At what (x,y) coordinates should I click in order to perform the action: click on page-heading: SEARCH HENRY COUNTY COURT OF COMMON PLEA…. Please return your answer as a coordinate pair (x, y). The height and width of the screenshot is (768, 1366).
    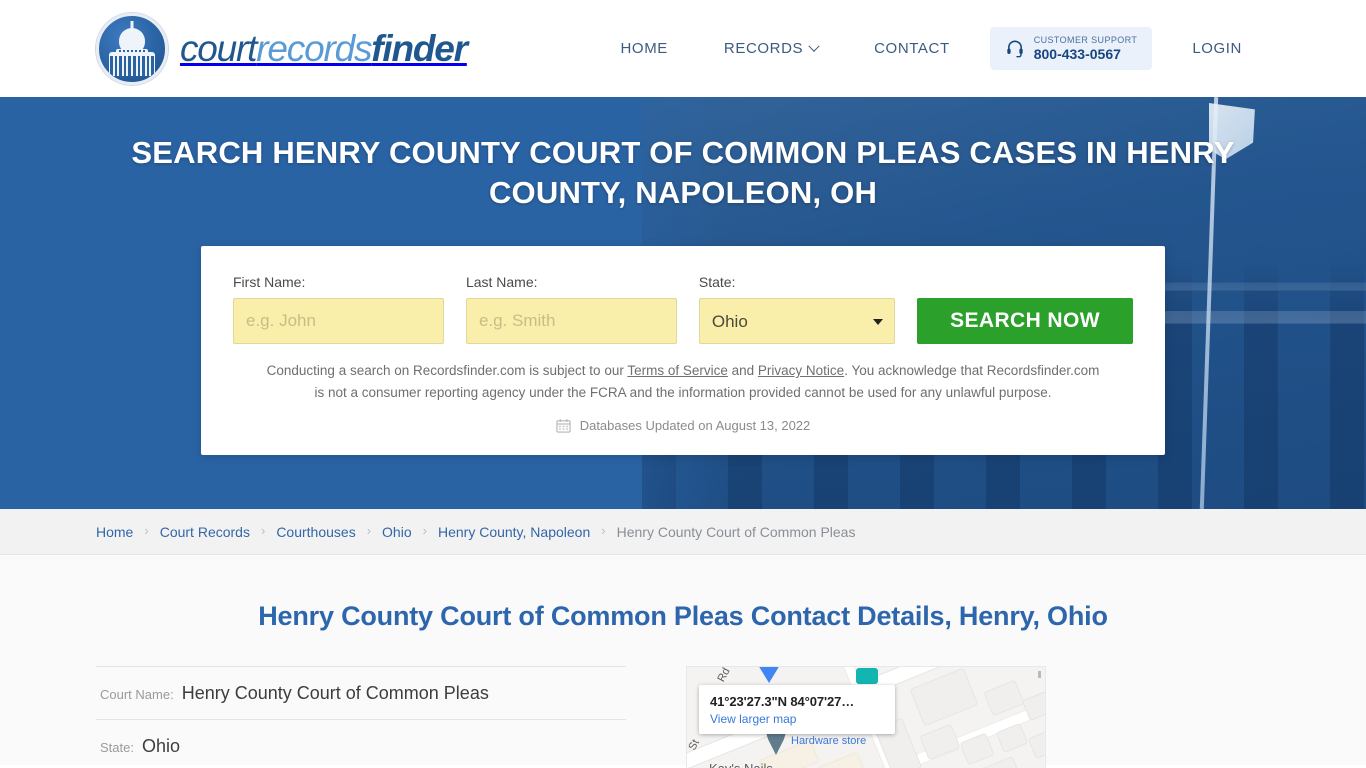
    Looking at the image, I should click on (683, 172).